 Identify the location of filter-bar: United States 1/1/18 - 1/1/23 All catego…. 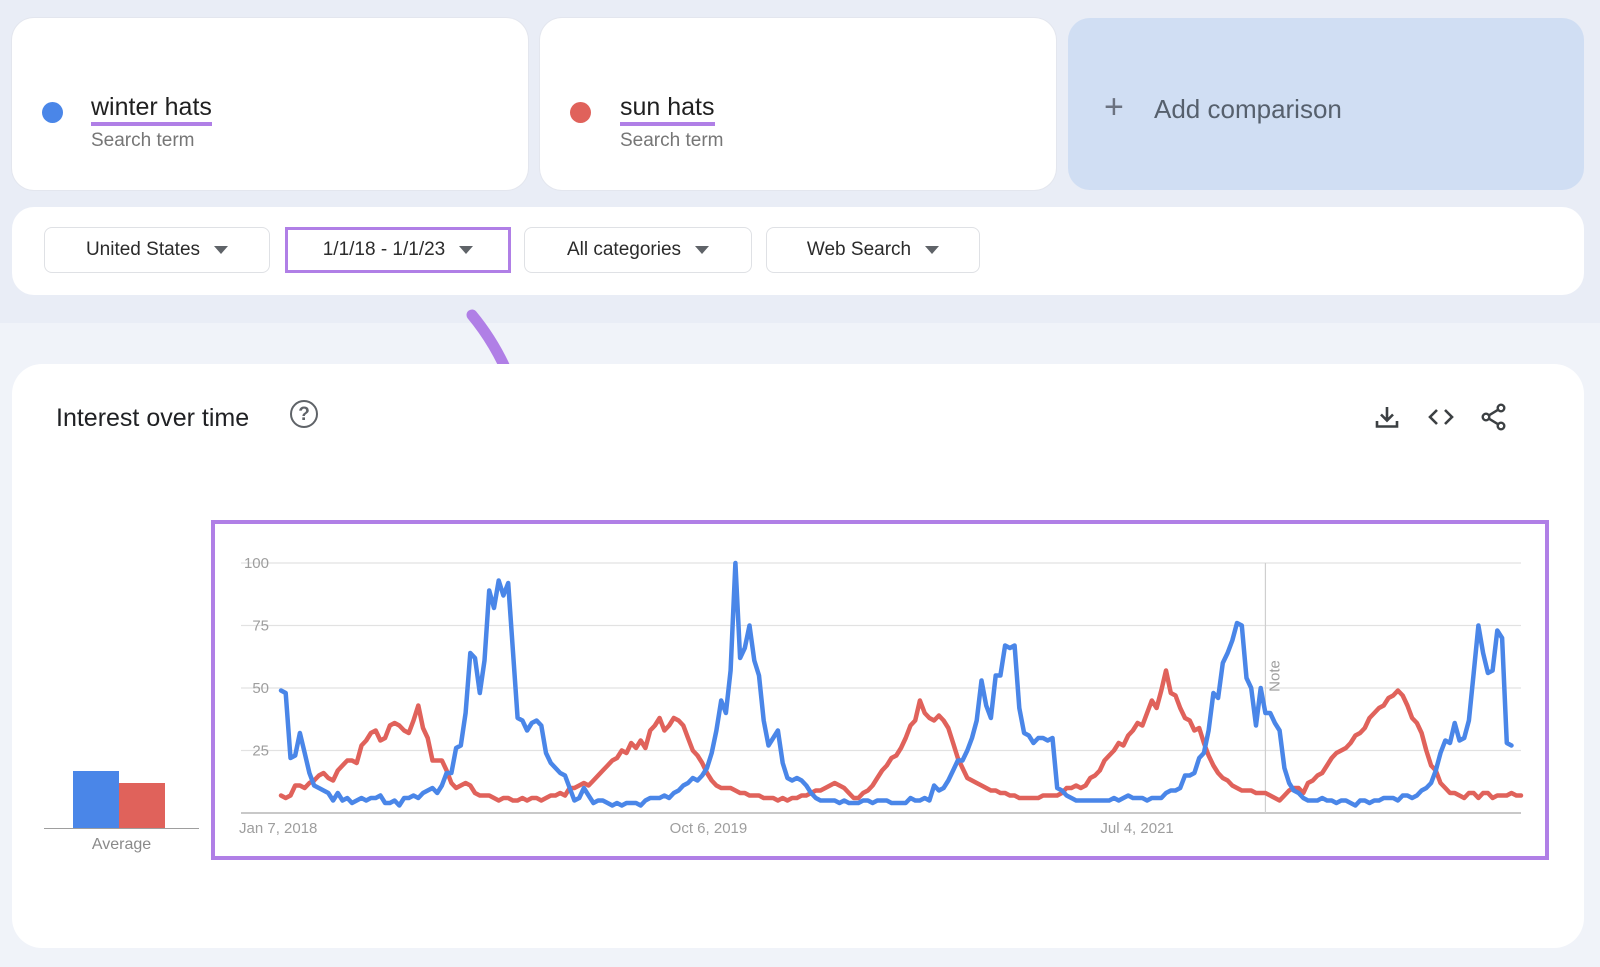
(798, 251).